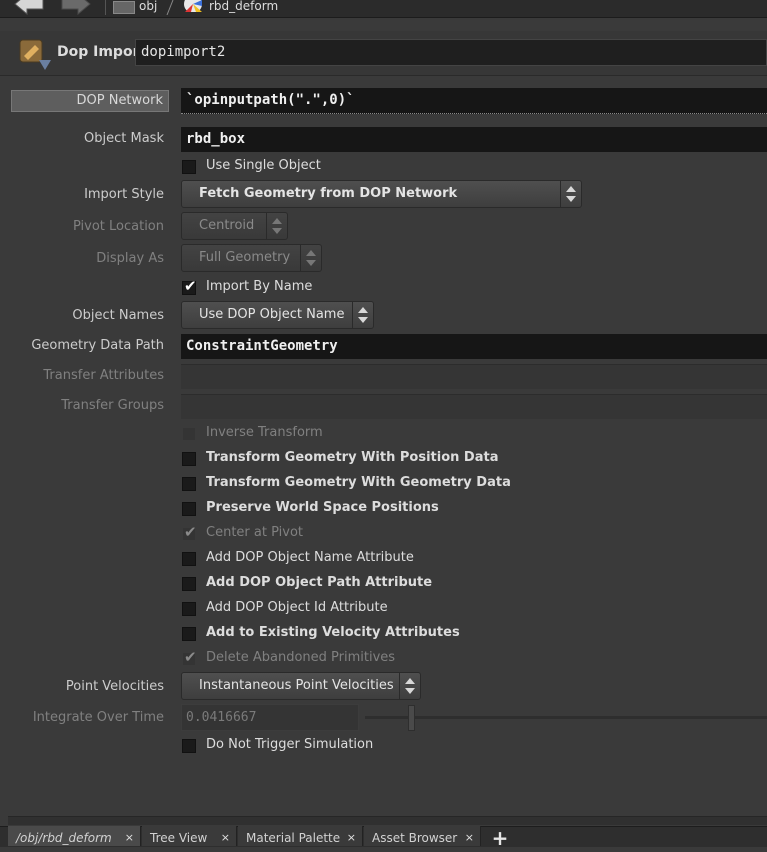 Image resolution: width=767 pixels, height=852 pixels. What do you see at coordinates (227, 225) in the screenshot?
I see `pivot-location-value: Centroid` at bounding box center [227, 225].